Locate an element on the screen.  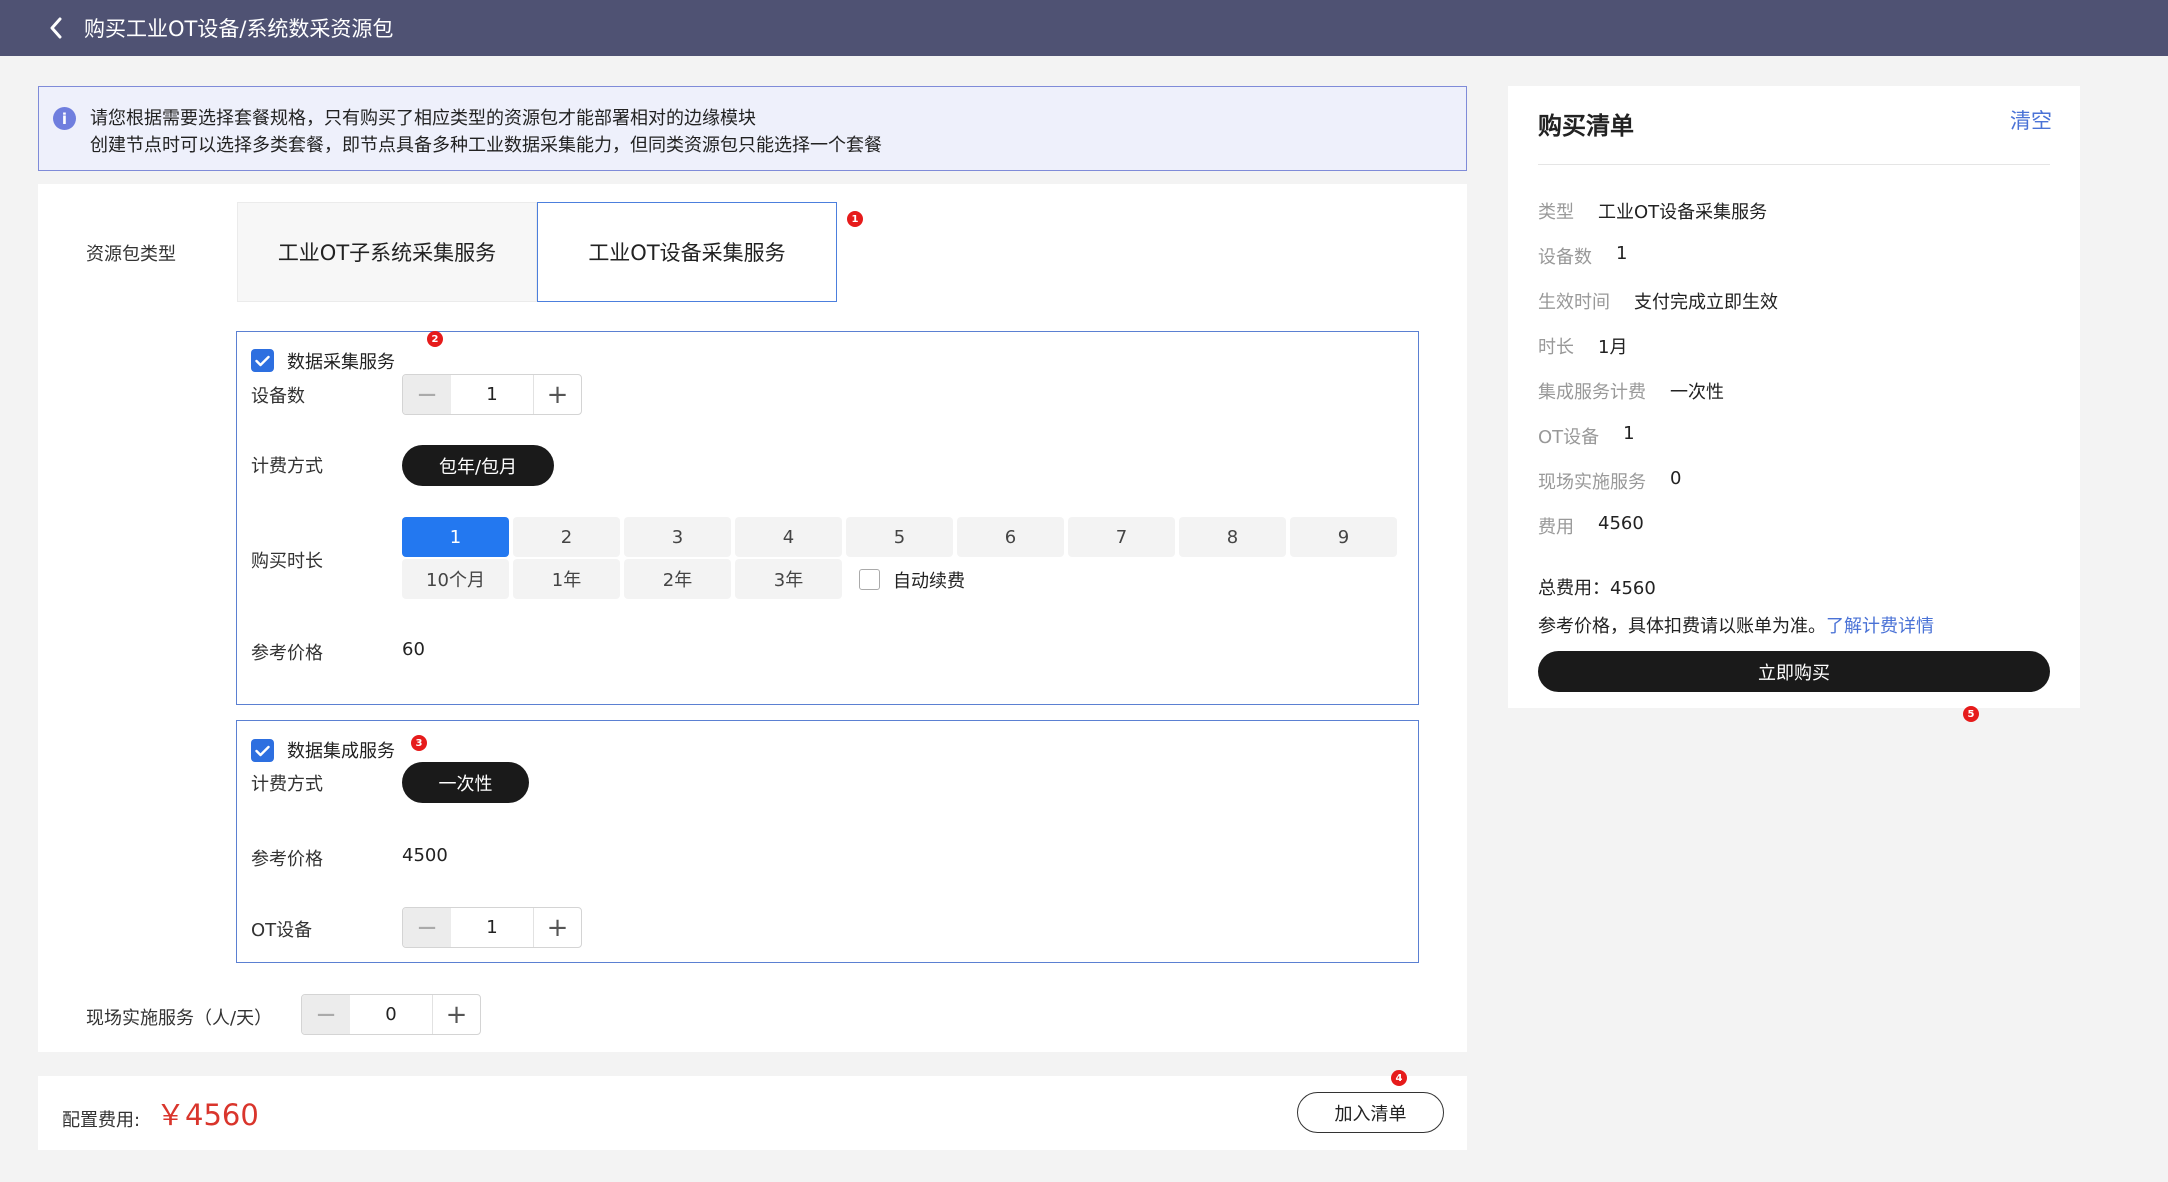
duration-option-2: 2 is located at coordinates (566, 537).